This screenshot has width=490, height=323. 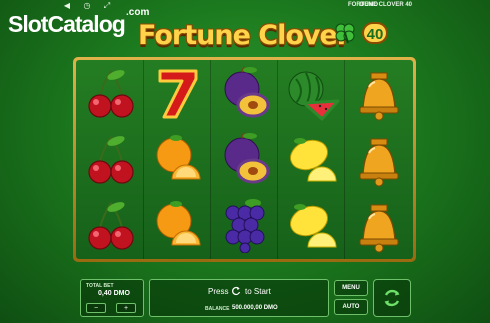 I want to click on total-bet-value: 0,40 DMO, so click(x=114, y=293).